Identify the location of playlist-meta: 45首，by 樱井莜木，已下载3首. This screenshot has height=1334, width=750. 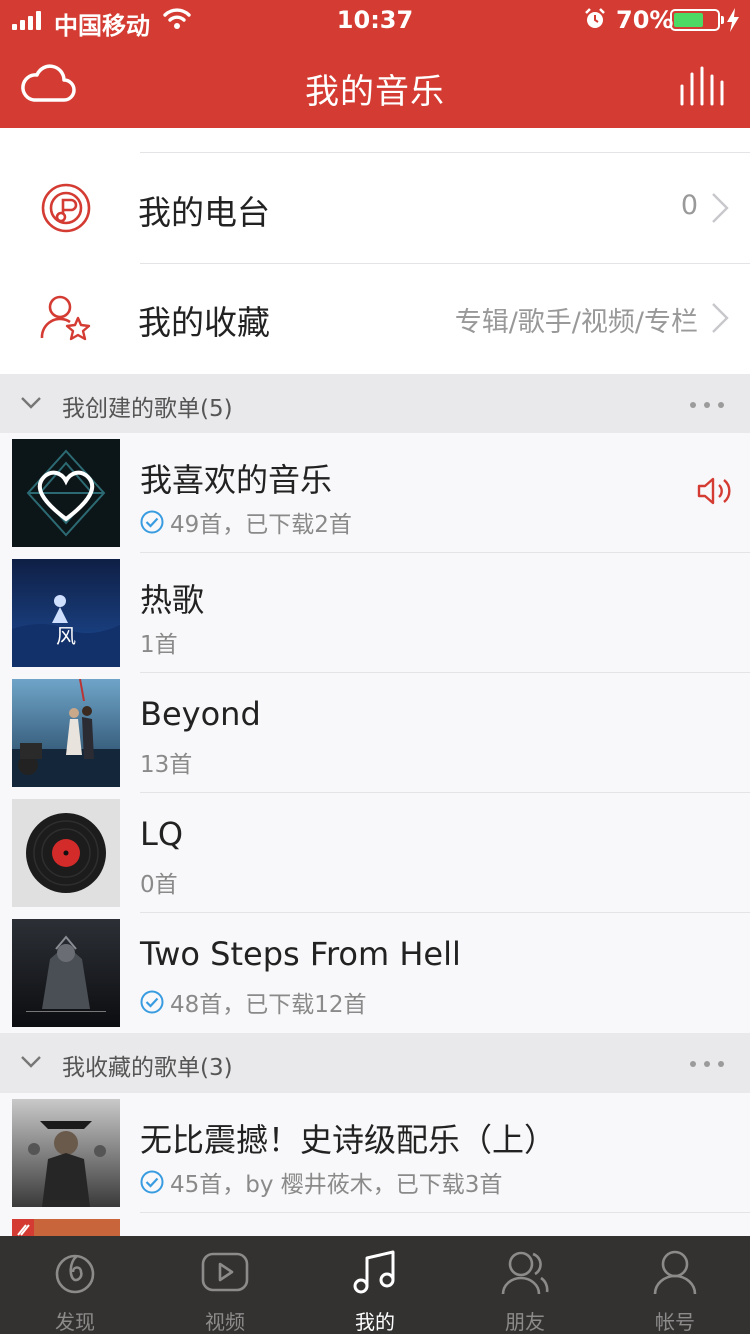
(321, 1182).